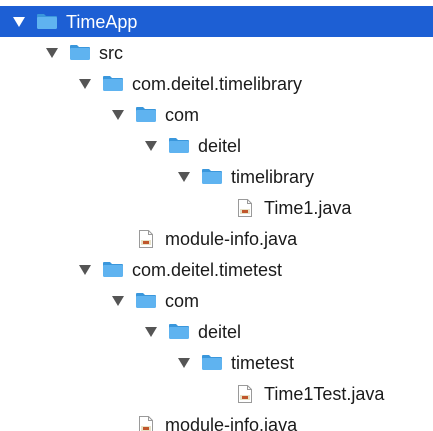 The image size is (433, 431). Describe the element at coordinates (111, 52) in the screenshot. I see `tree-row-label: src` at that location.